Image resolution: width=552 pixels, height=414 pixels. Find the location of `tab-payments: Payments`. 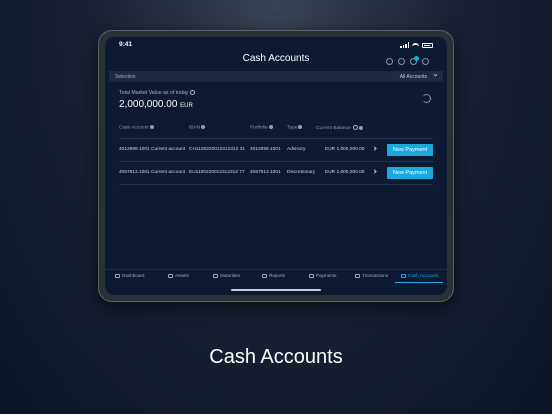

tab-payments: Payments is located at coordinates (322, 275).